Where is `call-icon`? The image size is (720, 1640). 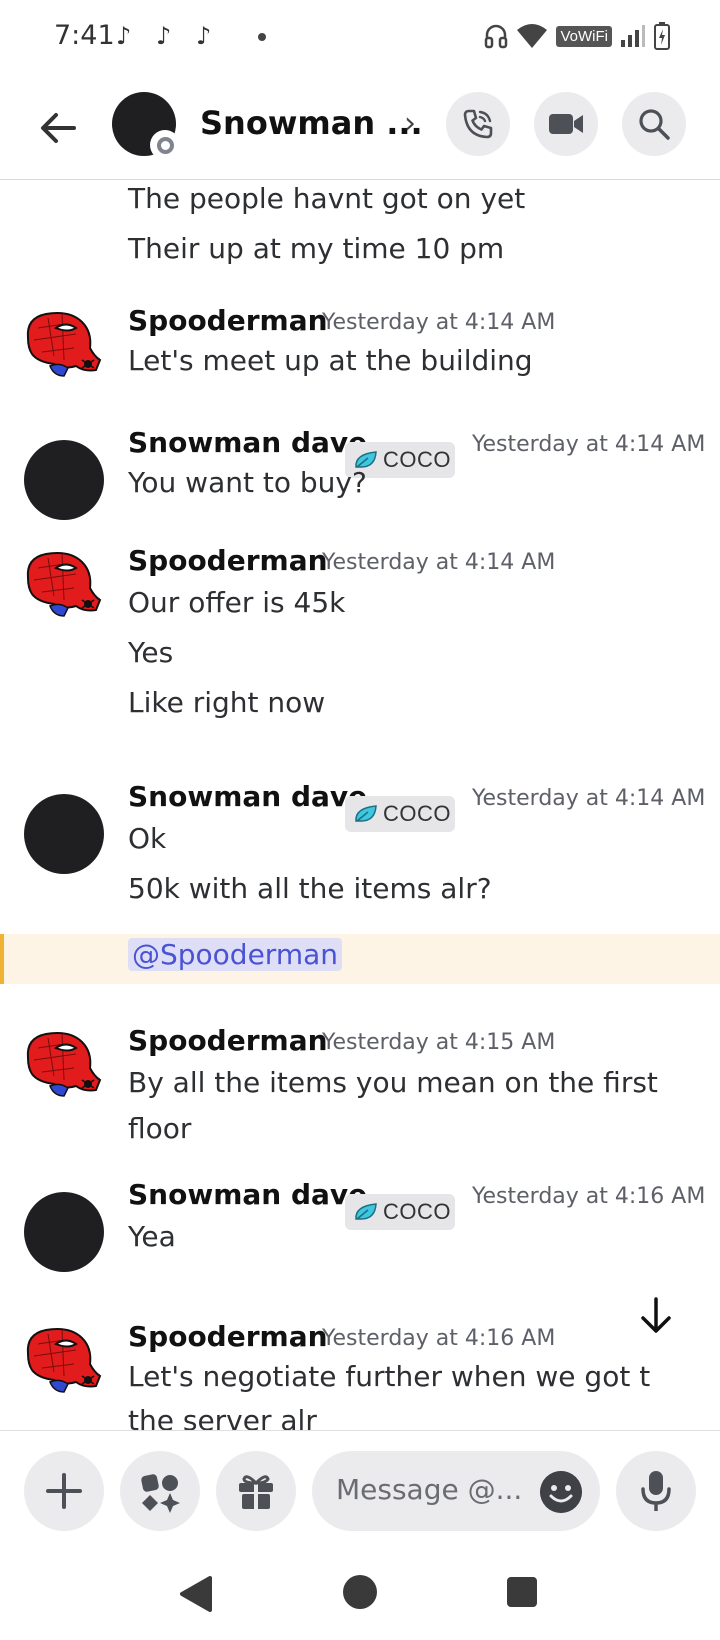 call-icon is located at coordinates (478, 124).